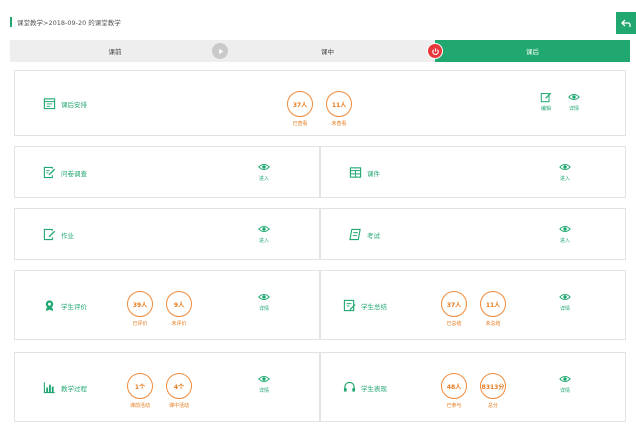 This screenshot has height=443, width=636. I want to click on tab-before-class: 课前, so click(119, 51).